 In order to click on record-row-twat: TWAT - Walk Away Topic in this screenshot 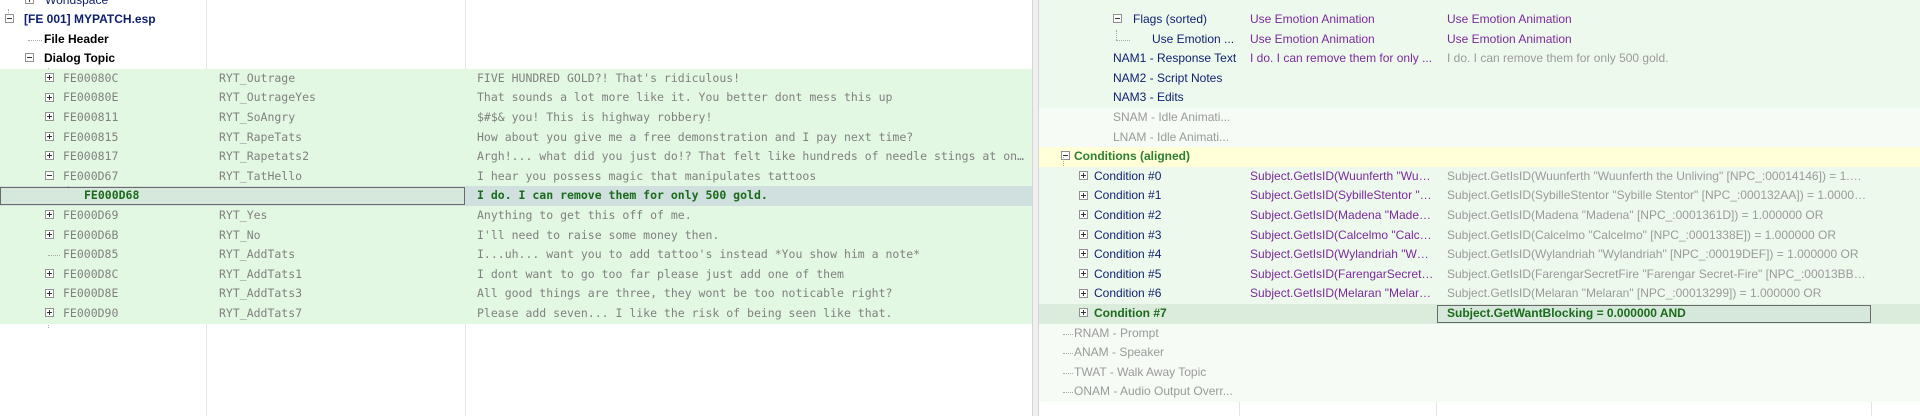, I will do `click(1479, 372)`.